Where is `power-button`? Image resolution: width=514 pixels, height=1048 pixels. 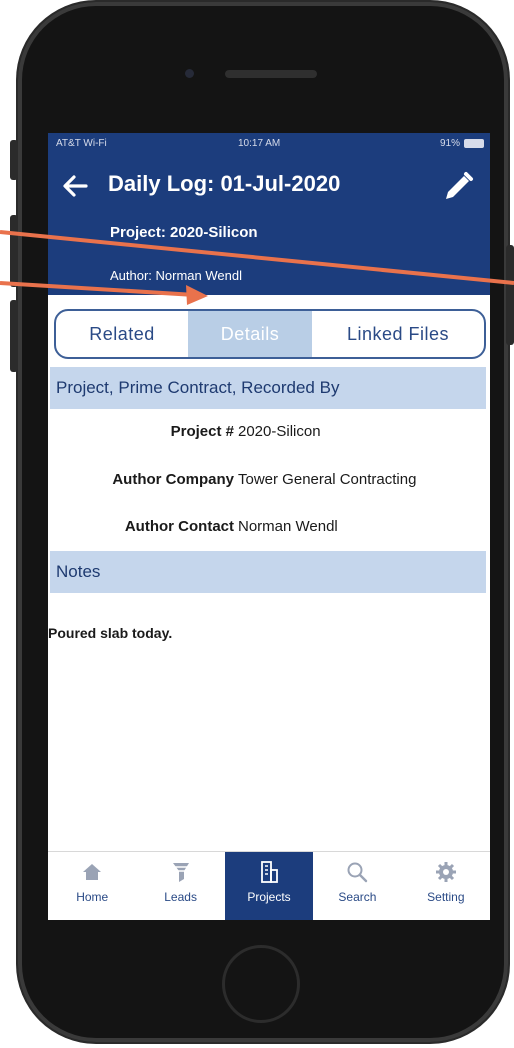 power-button is located at coordinates (510, 295).